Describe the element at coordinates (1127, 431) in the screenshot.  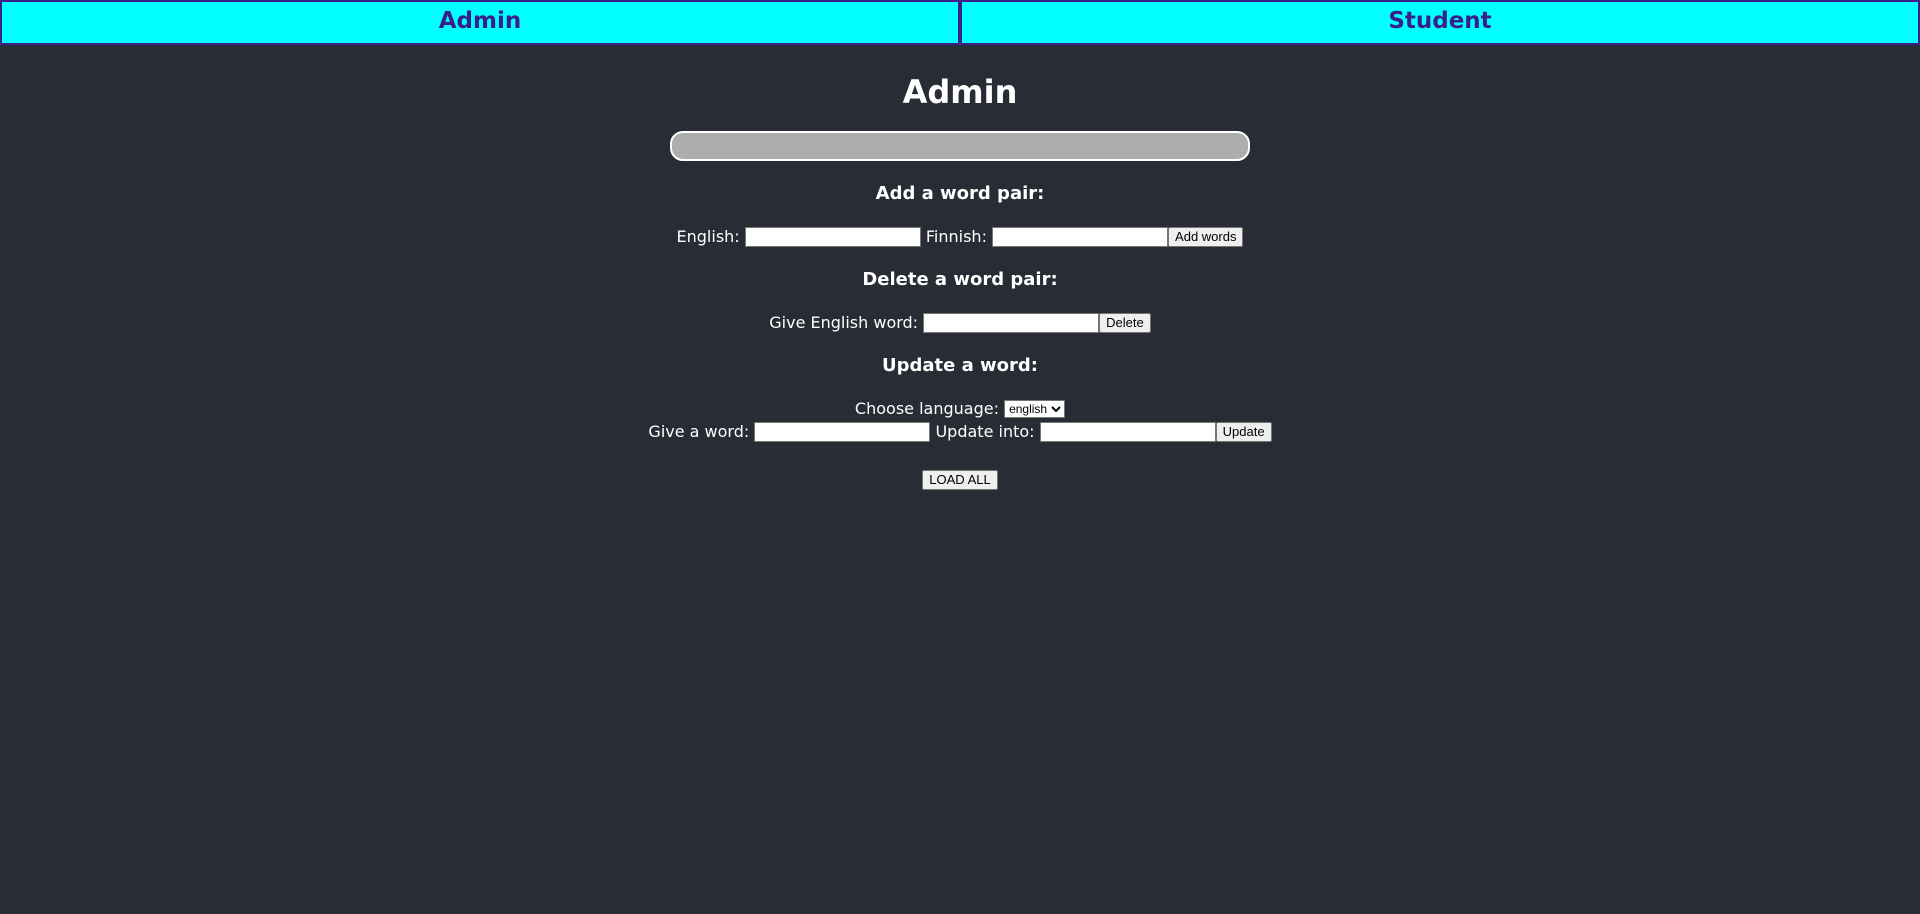
I see `update-into-input` at that location.